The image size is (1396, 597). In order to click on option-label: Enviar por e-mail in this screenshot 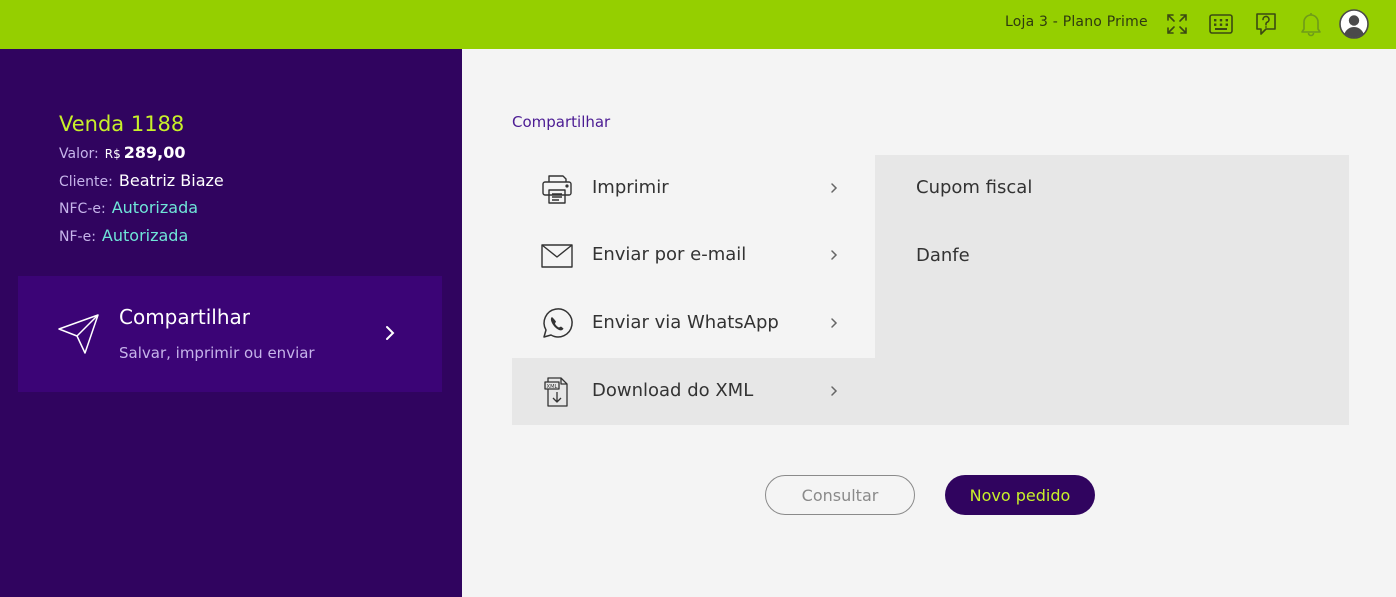, I will do `click(669, 254)`.